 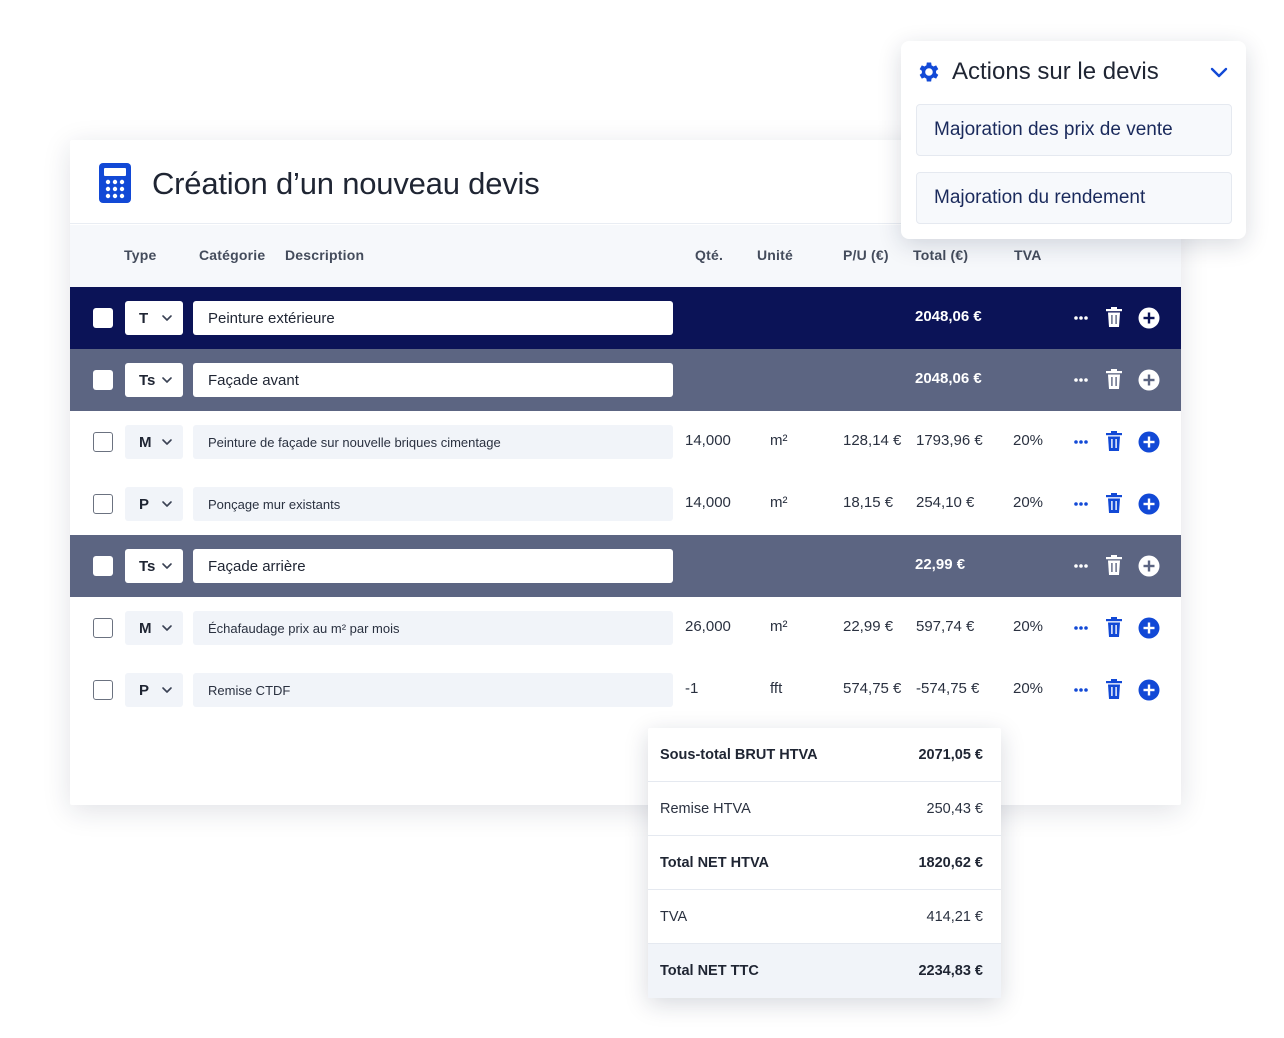 I want to click on total-value: 254,10 €, so click(x=945, y=502).